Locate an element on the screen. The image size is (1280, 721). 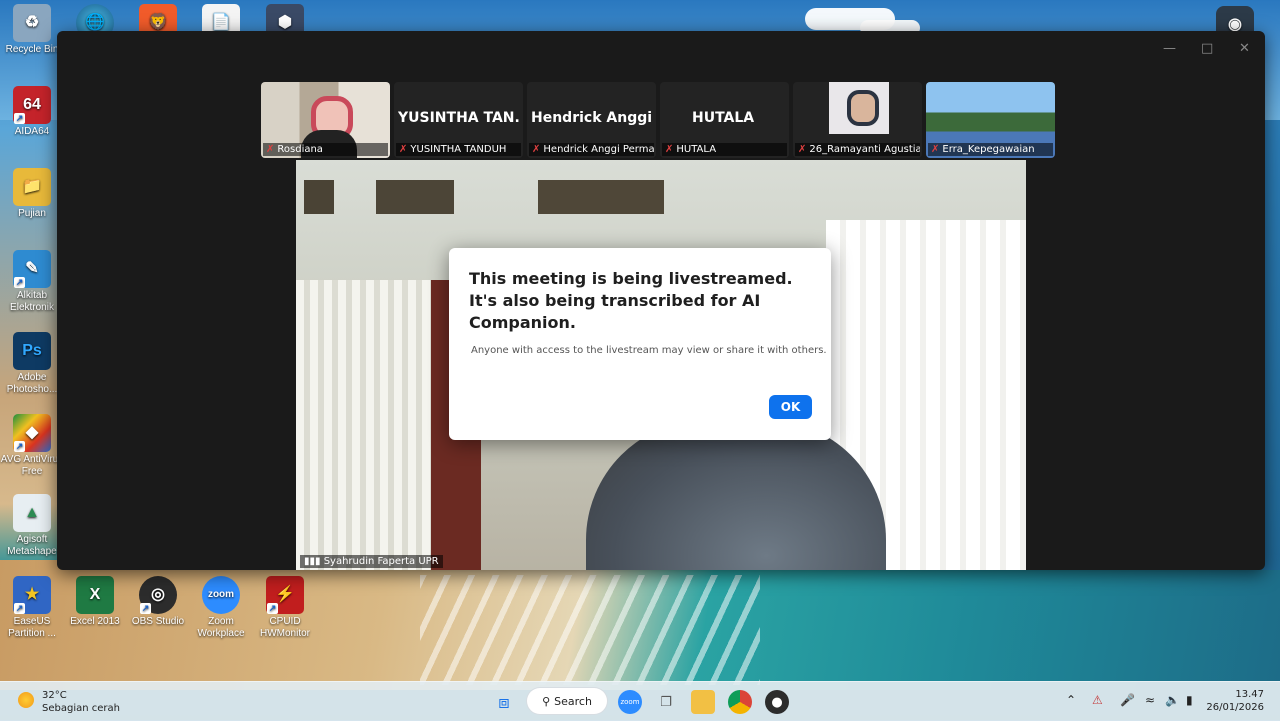
photoshop-icon: Ps is located at coordinates (32, 351).